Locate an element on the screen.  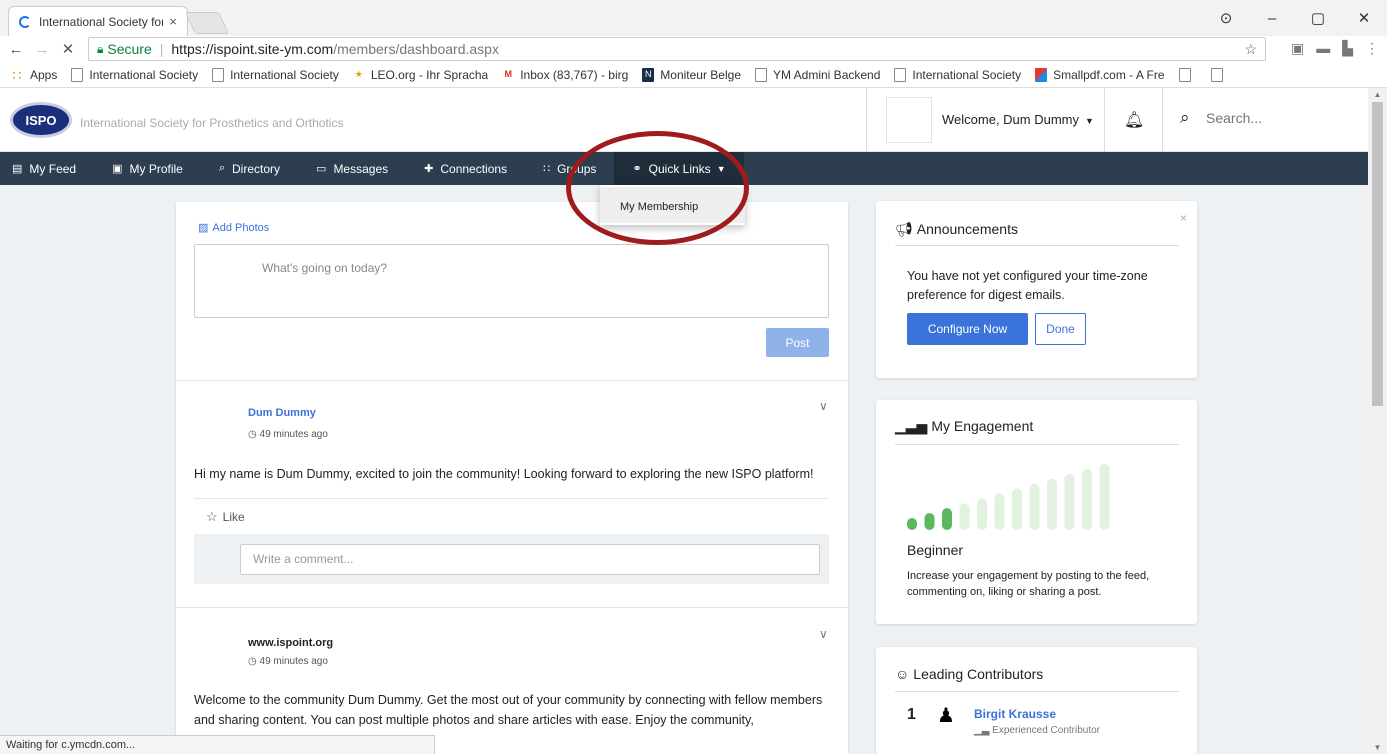
tab-close-icon: × is located at coordinates (173, 21).